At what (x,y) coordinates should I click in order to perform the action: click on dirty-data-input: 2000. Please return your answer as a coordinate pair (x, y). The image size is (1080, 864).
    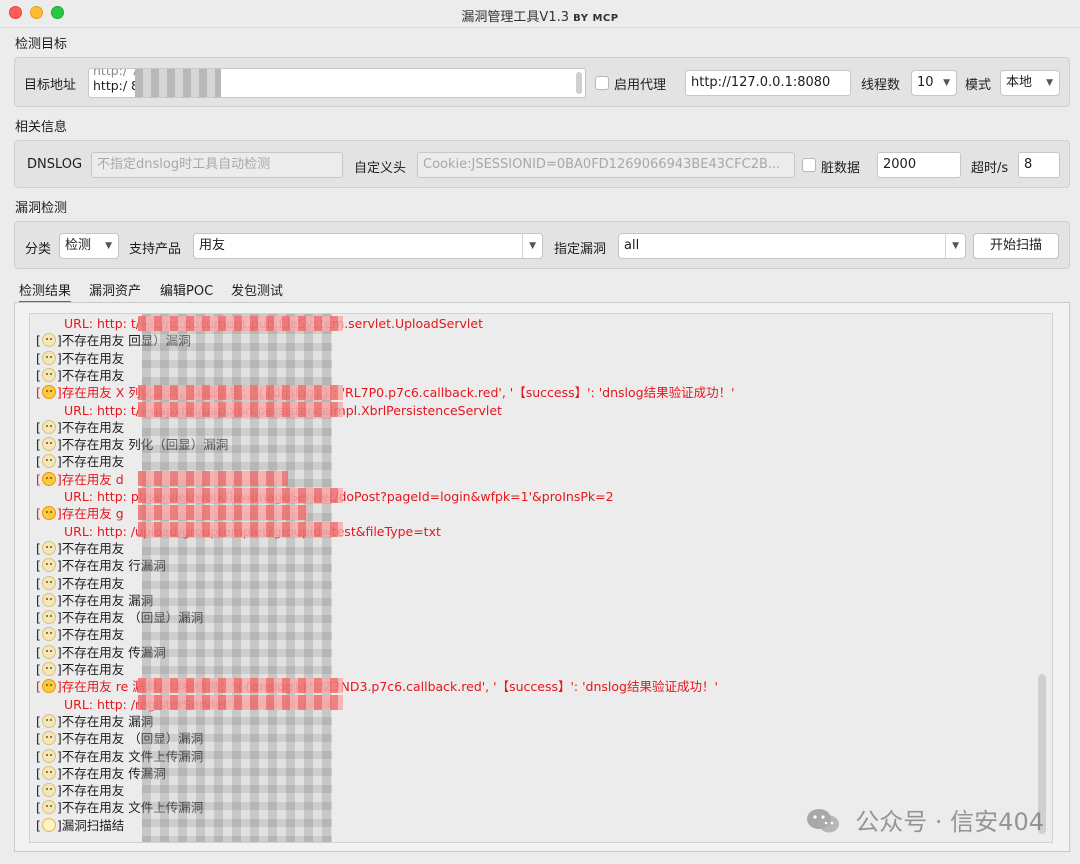
    Looking at the image, I should click on (919, 165).